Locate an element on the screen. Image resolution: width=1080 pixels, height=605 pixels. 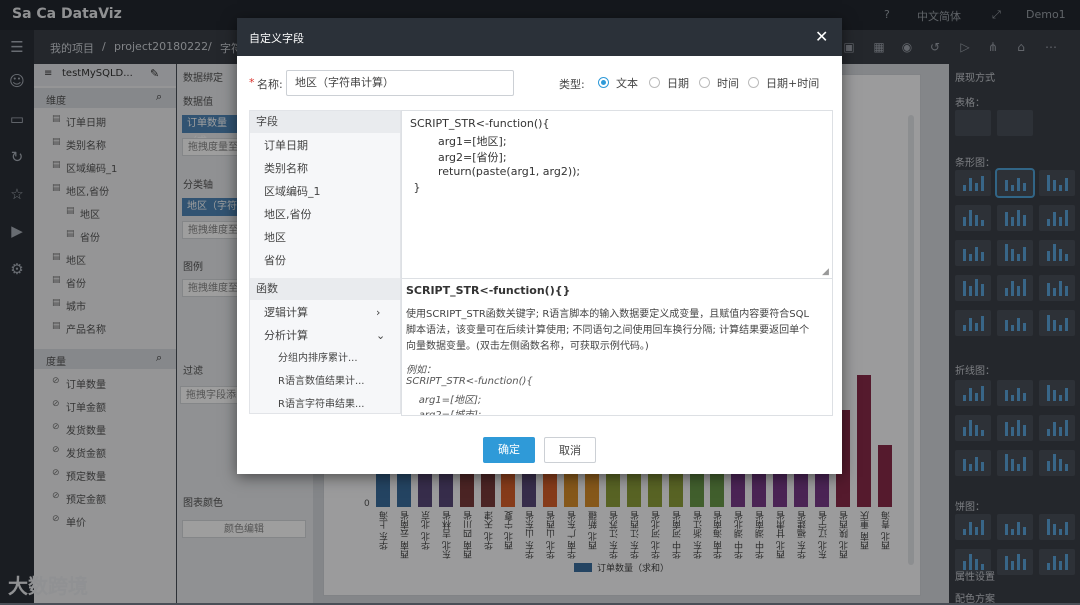
dialog-header: 自定义字段 ✕ is located at coordinates (539, 37).